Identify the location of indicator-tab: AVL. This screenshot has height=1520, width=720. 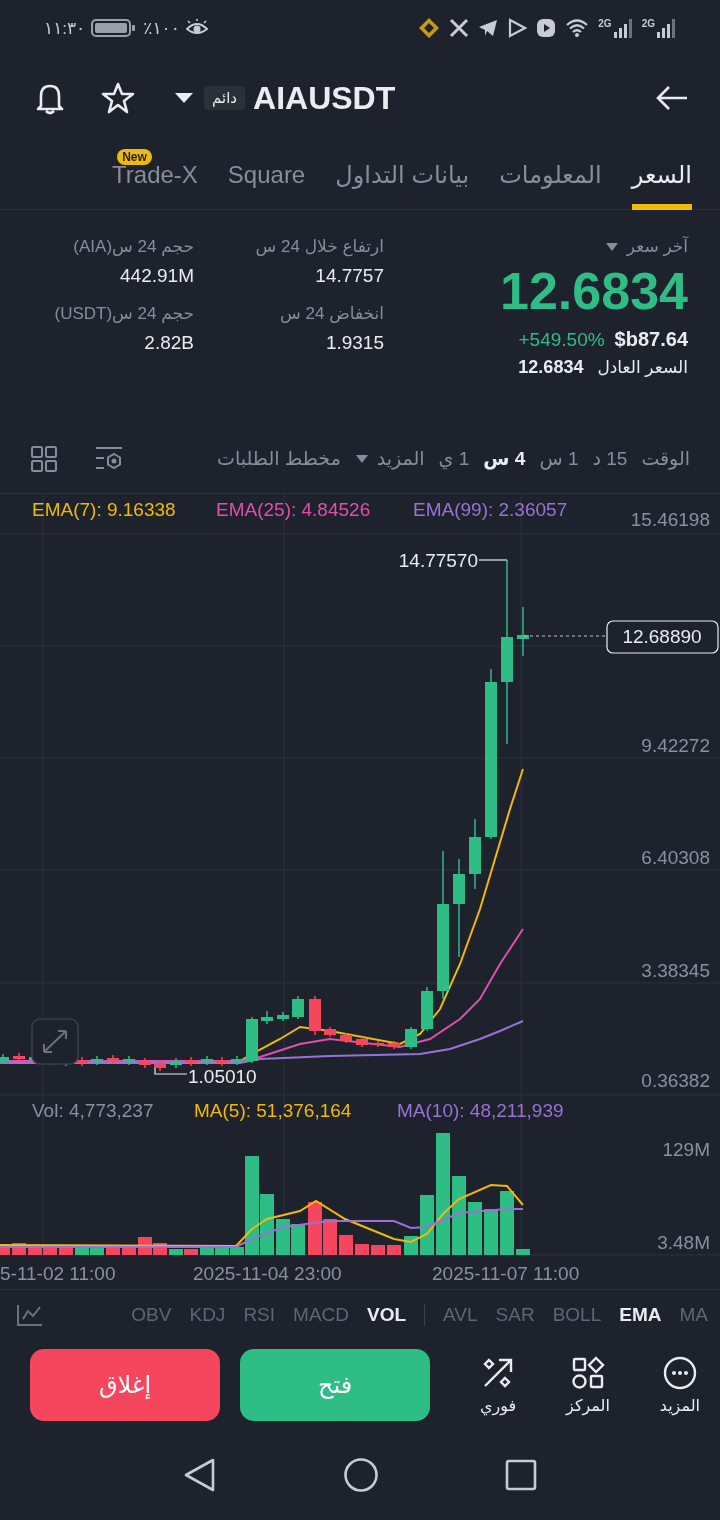
(460, 1315).